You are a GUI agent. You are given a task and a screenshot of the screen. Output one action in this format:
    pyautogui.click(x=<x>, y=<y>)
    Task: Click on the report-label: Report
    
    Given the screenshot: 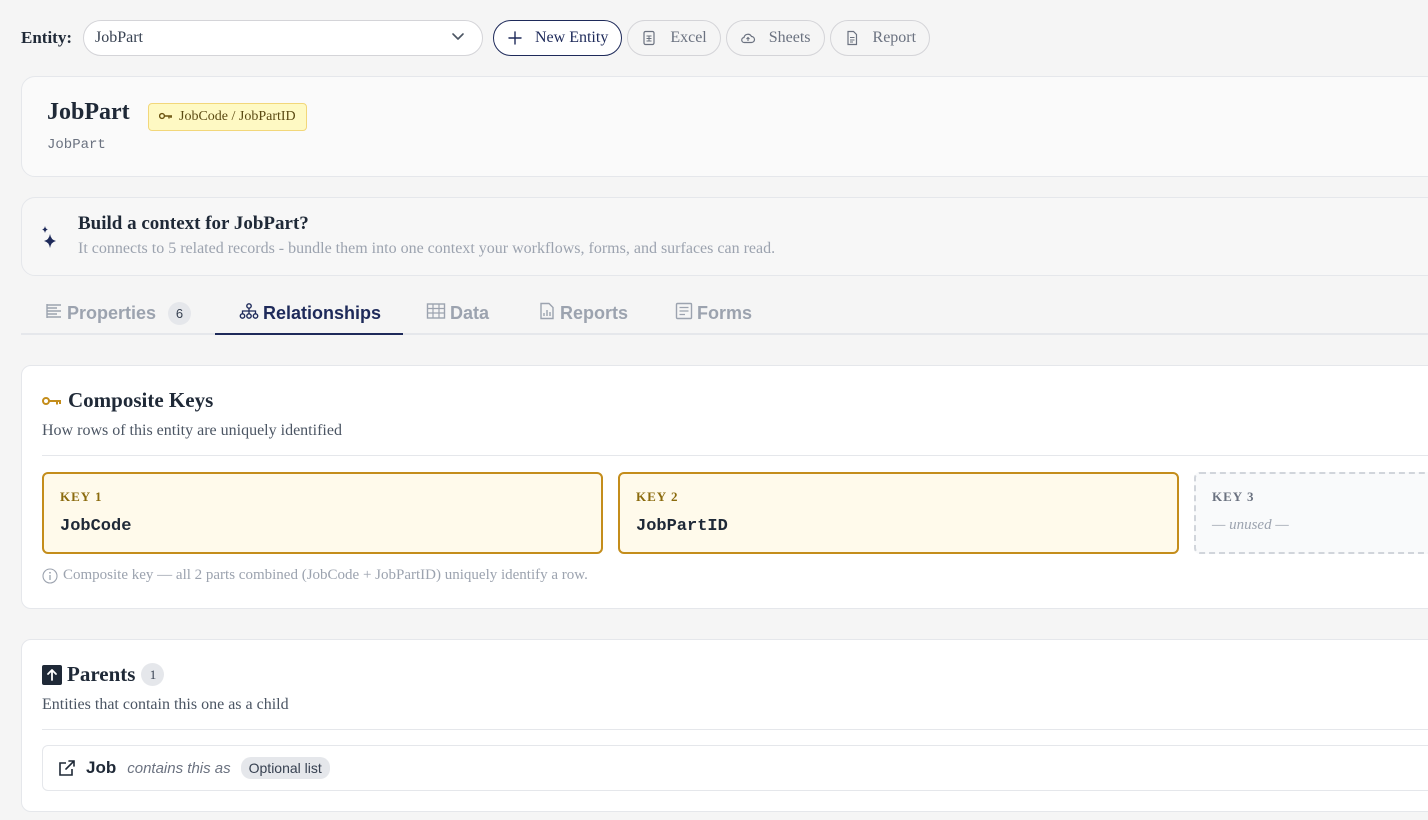 What is the action you would take?
    pyautogui.click(x=894, y=37)
    